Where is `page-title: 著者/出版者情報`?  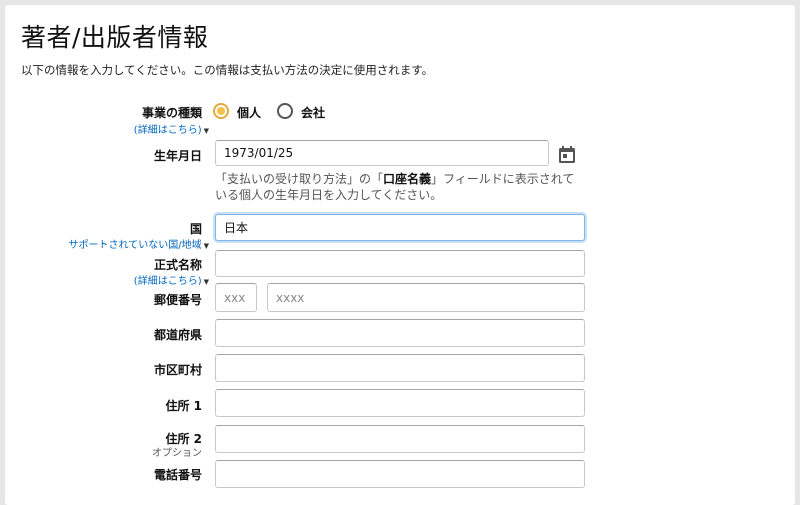 page-title: 著者/出版者情報 is located at coordinates (115, 37).